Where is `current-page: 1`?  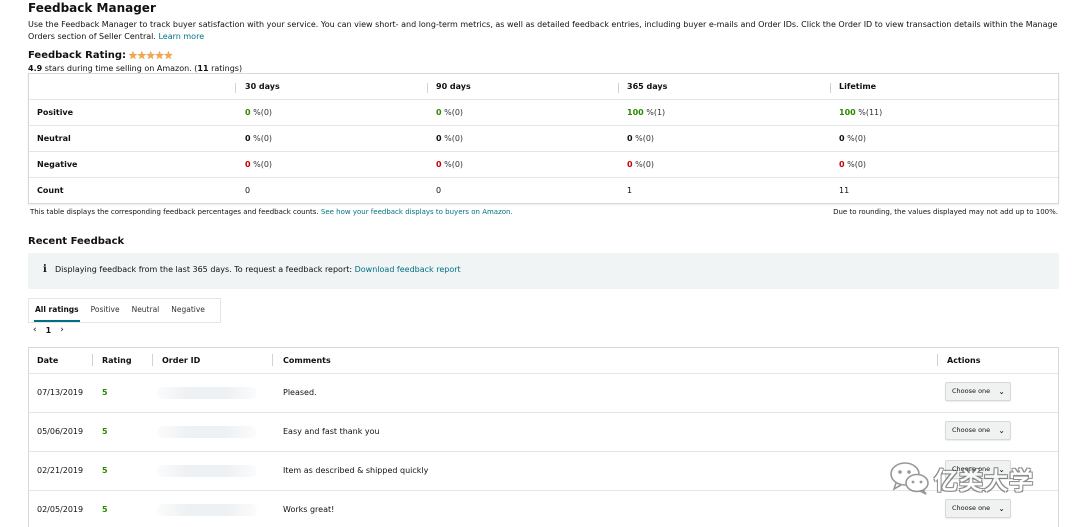 current-page: 1 is located at coordinates (49, 330).